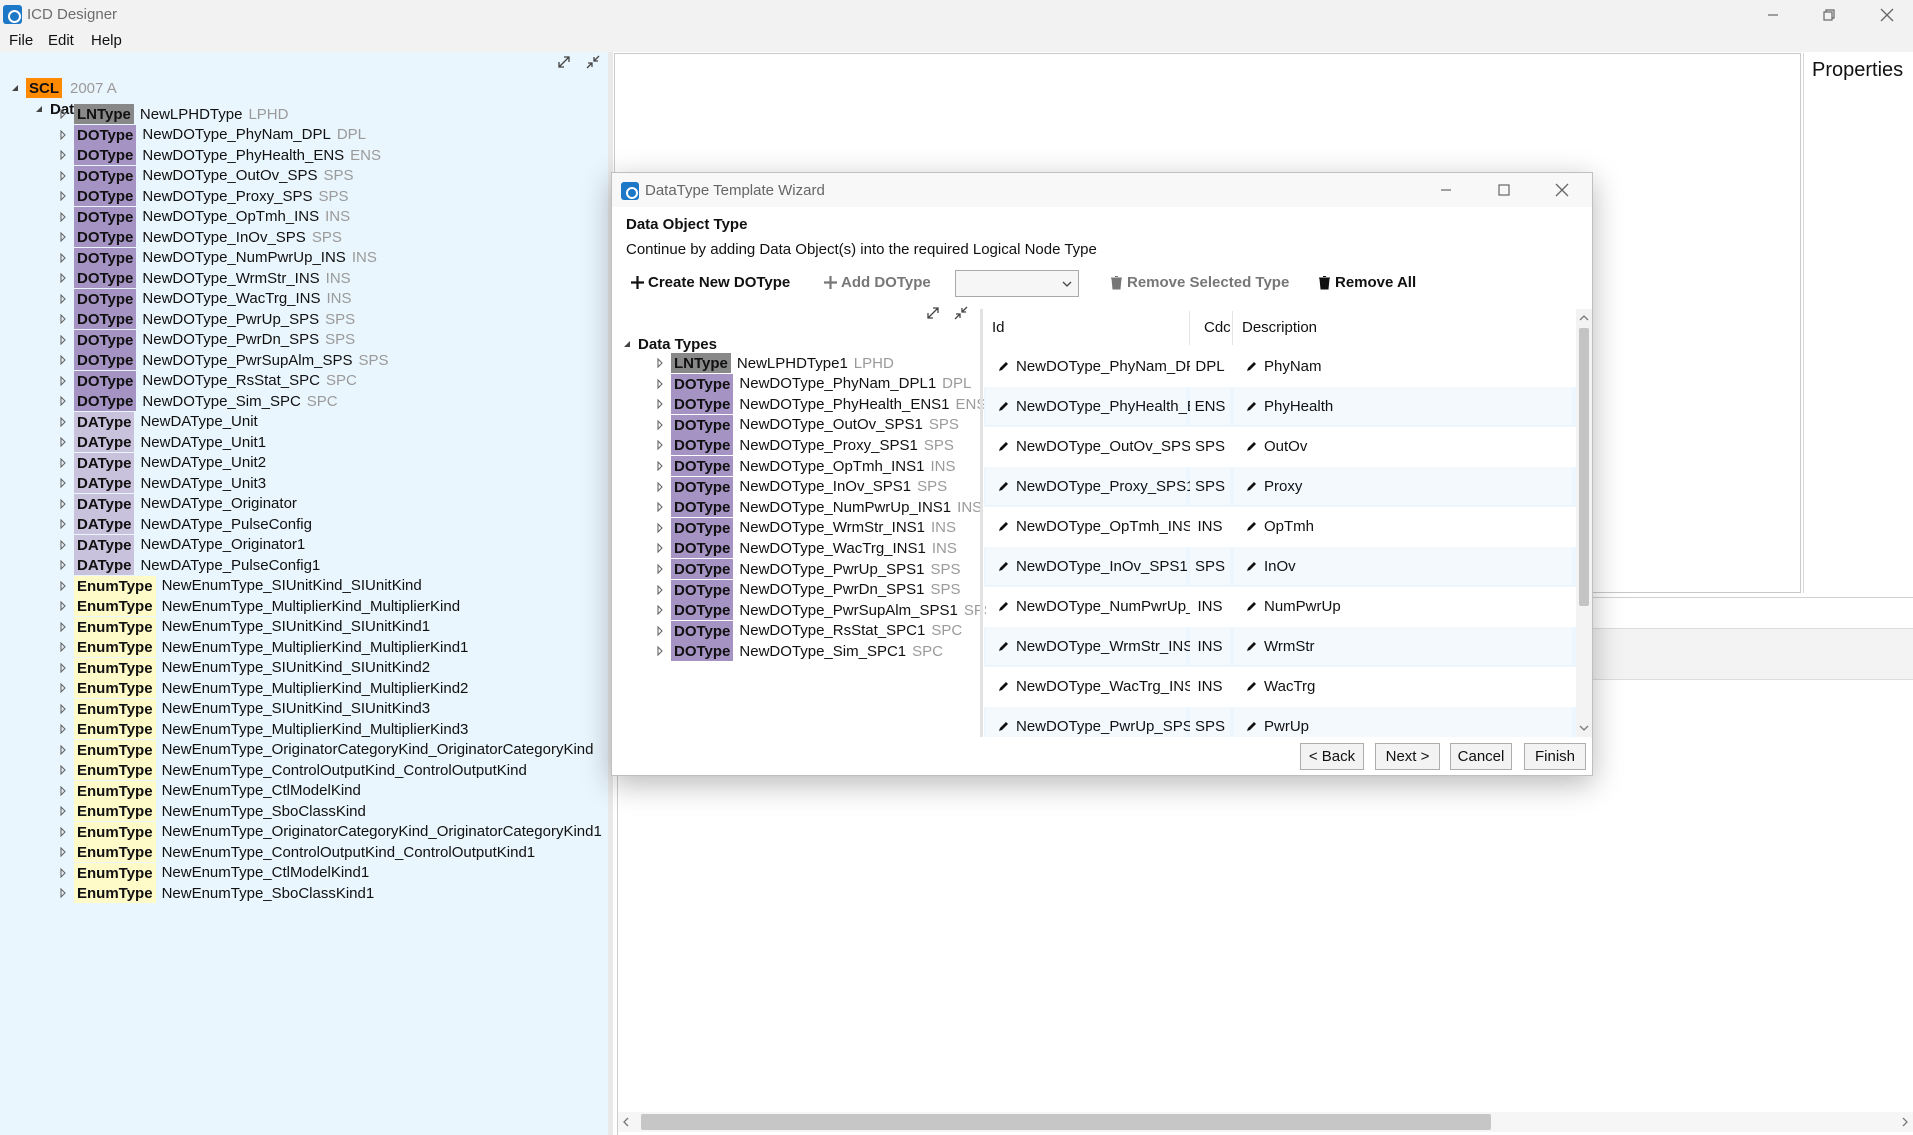  What do you see at coordinates (1403, 406) in the screenshot?
I see `description-cell: PhyHealth` at bounding box center [1403, 406].